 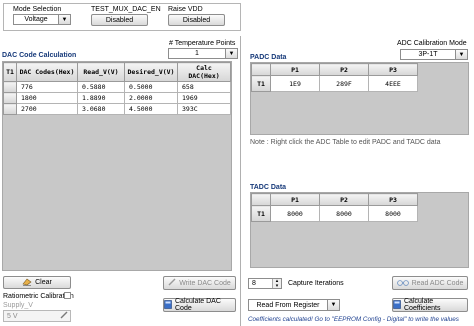 What do you see at coordinates (265, 283) in the screenshot?
I see `capture-iterations-input: 8 ▴ ▾` at bounding box center [265, 283].